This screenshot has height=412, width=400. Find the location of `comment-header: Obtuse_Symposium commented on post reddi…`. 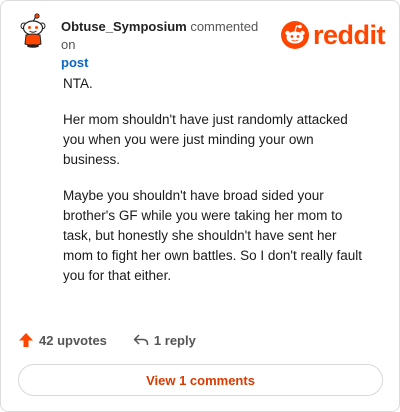

comment-header: Obtuse_Symposium commented on post reddi… is located at coordinates (201, 41).